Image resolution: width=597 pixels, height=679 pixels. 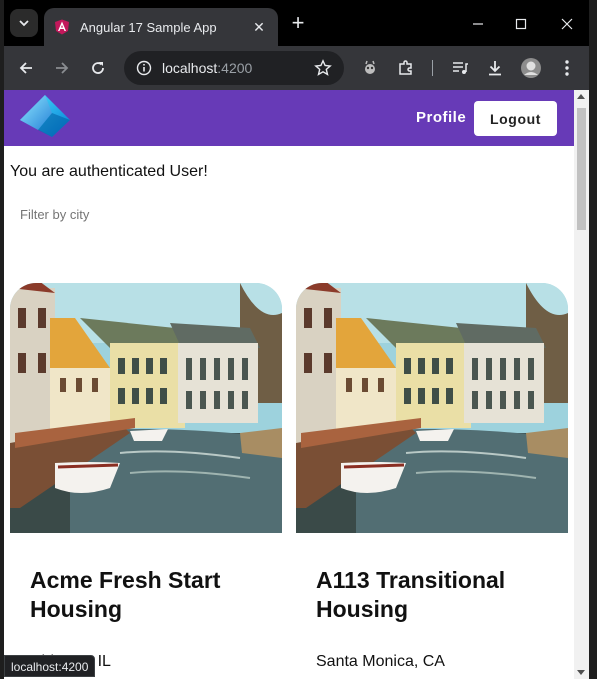 I want to click on playlist-icon, so click(x=460, y=68).